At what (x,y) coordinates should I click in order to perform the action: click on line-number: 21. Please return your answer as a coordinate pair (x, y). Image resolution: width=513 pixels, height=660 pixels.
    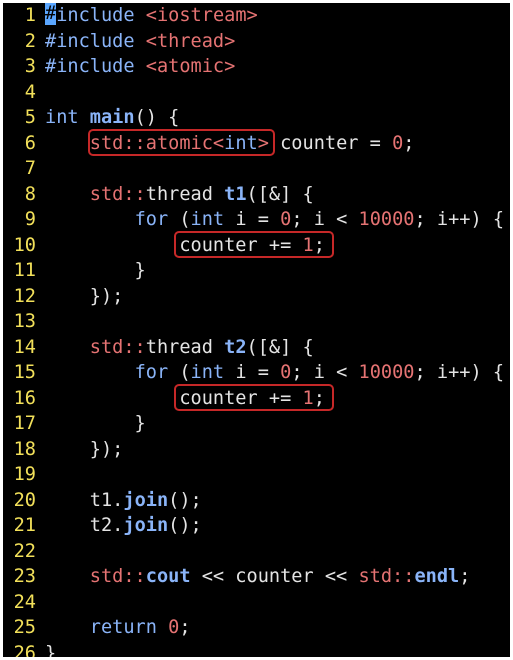
    Looking at the image, I should click on (24, 525).